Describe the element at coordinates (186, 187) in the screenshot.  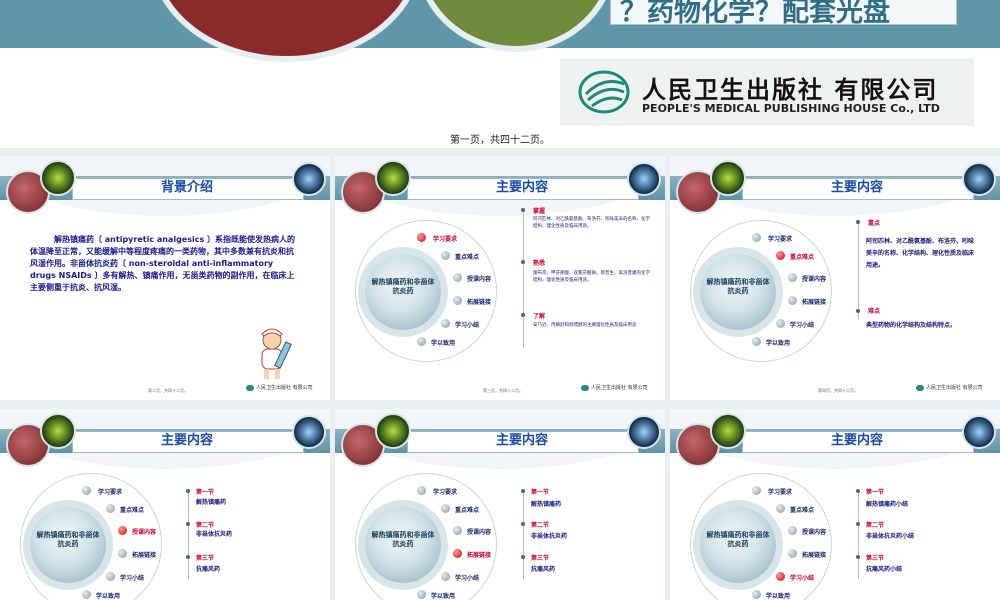
I see `slide-title: 背景介绍` at that location.